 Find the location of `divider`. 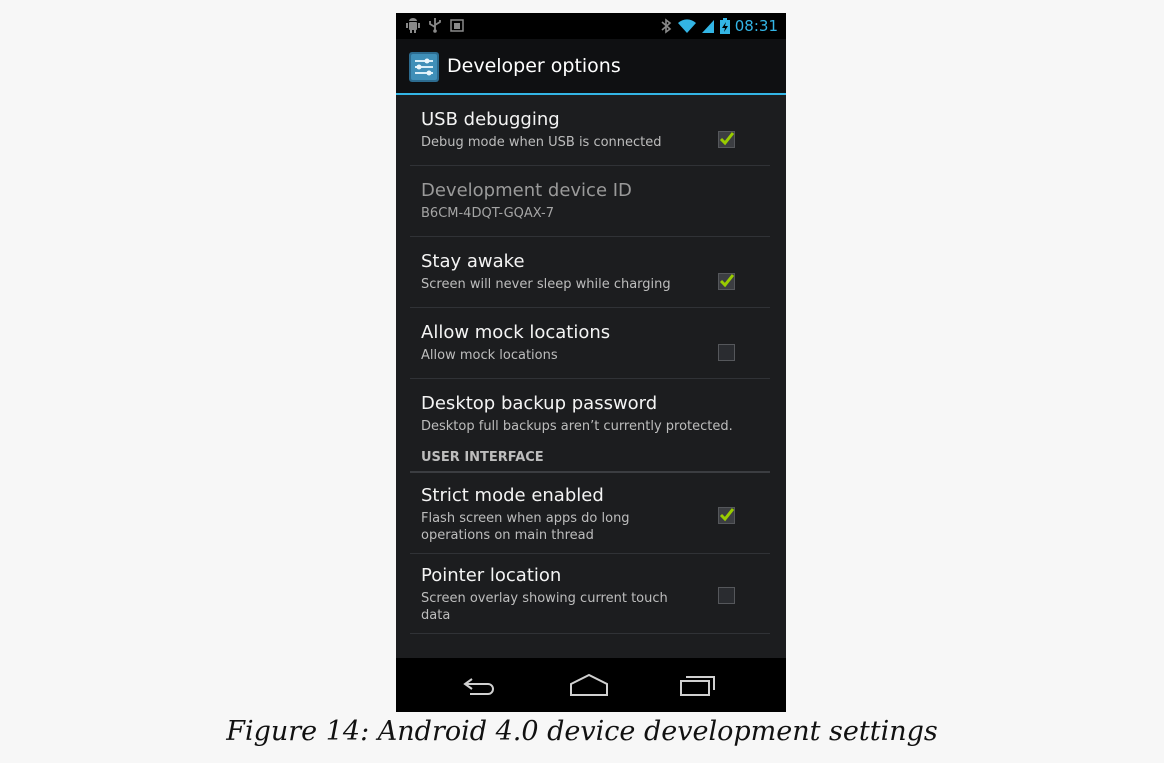

divider is located at coordinates (590, 633).